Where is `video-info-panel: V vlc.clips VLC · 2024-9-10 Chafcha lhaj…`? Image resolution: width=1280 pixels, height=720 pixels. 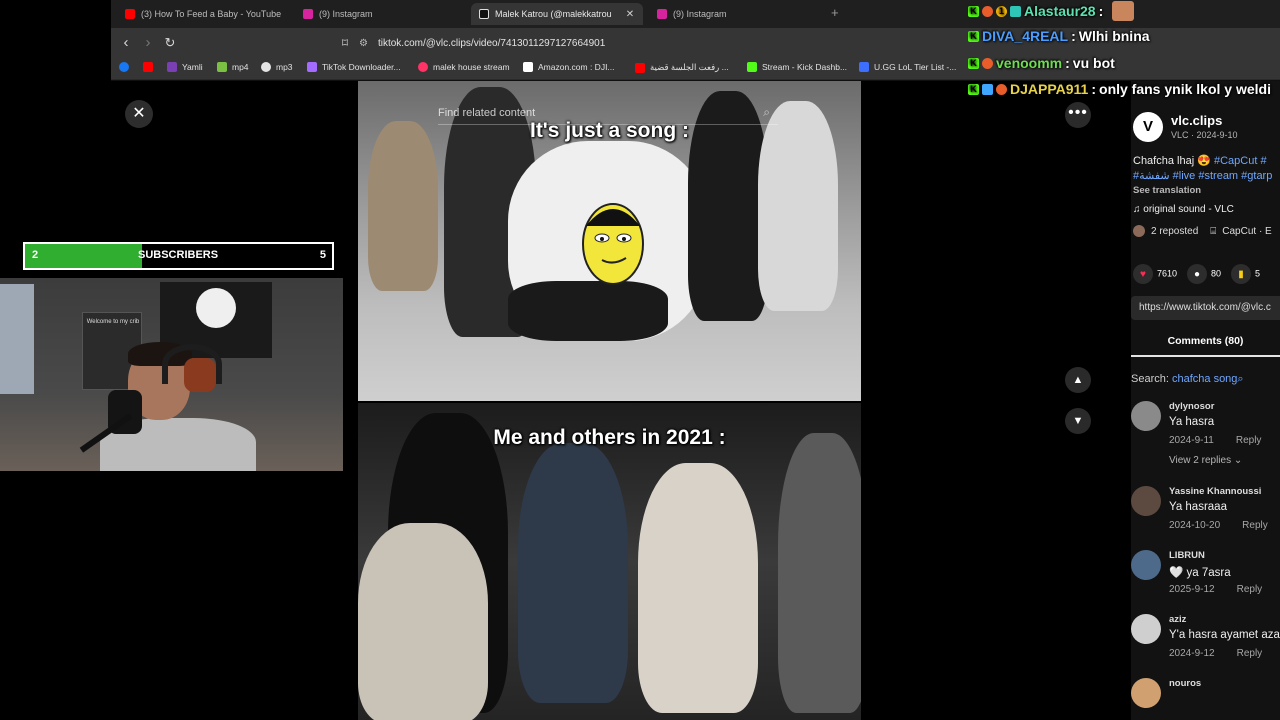
video-info-panel: V vlc.clips VLC · 2024-9-10 Chafcha lhaj… is located at coordinates (1205, 400).